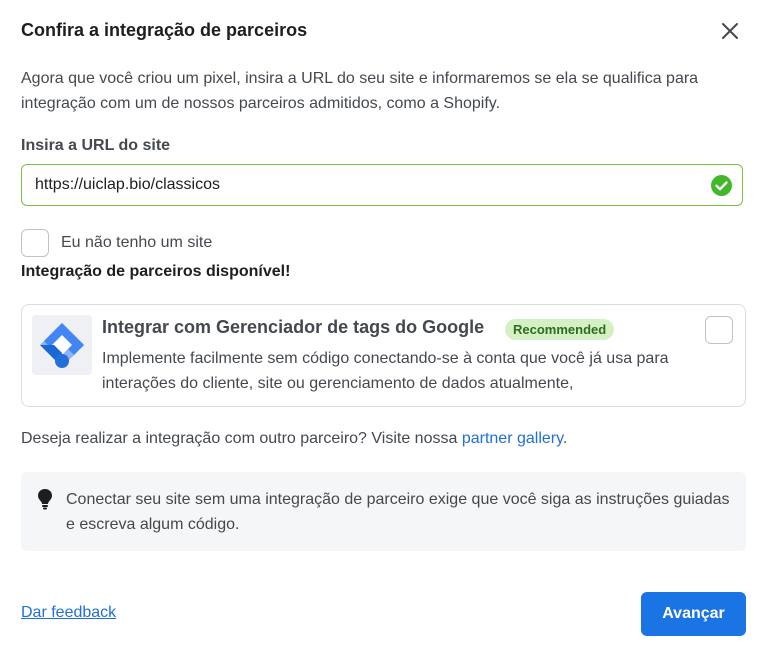 The image size is (760, 648). I want to click on google-tag-manager-logo, so click(62, 345).